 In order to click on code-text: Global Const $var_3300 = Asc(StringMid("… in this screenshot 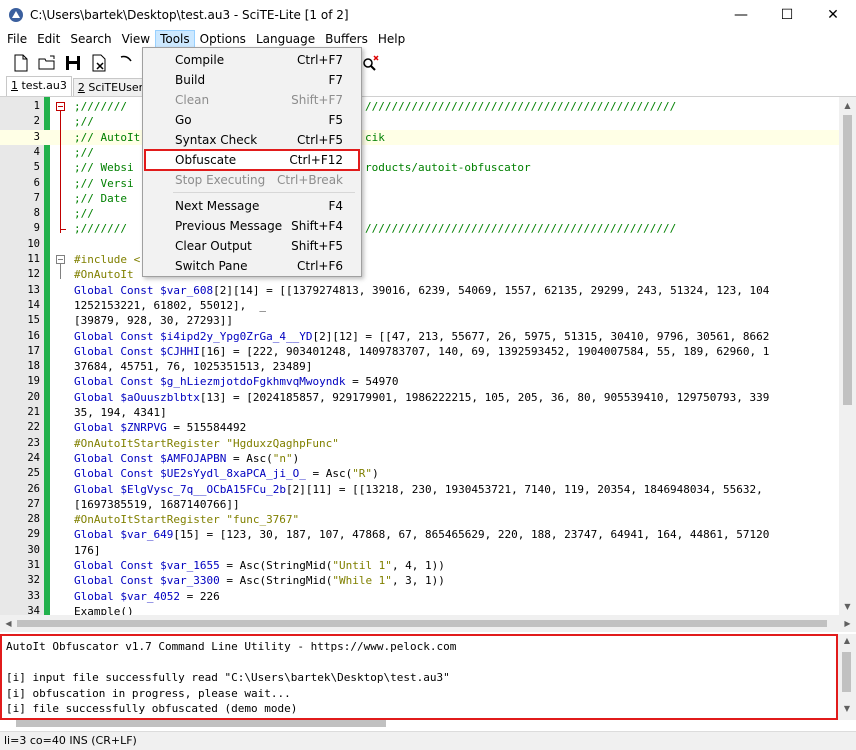, I will do `click(259, 581)`.